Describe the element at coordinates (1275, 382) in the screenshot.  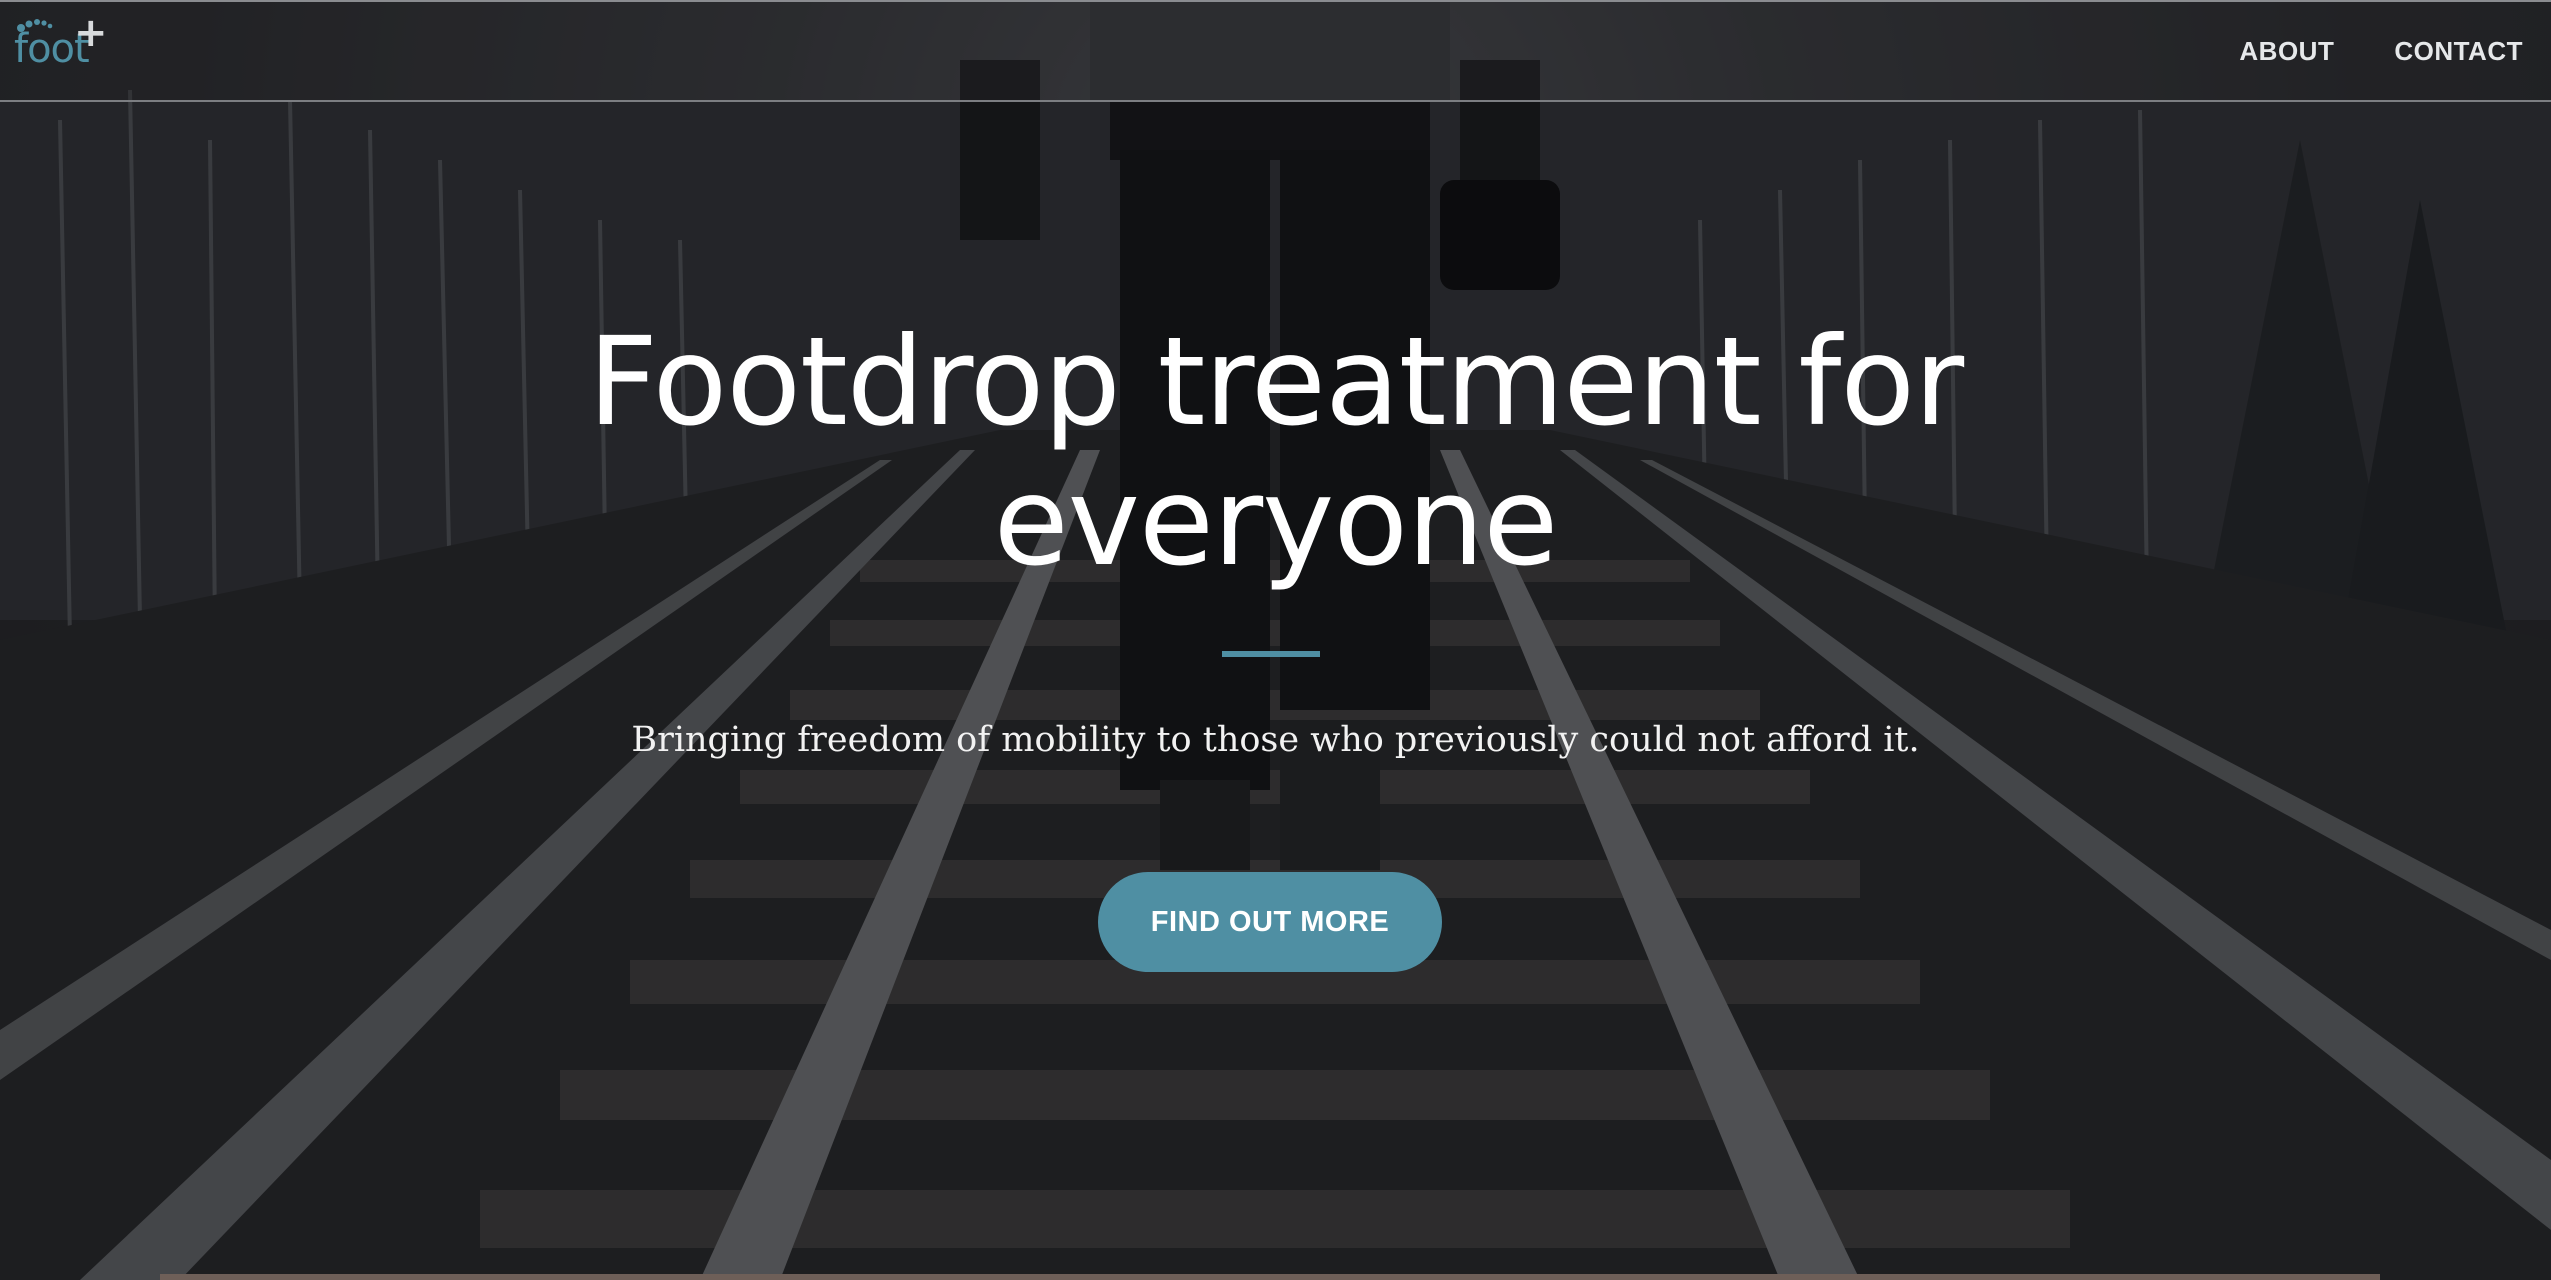
I see `hero-title-line-1: Footdrop treatment for` at that location.